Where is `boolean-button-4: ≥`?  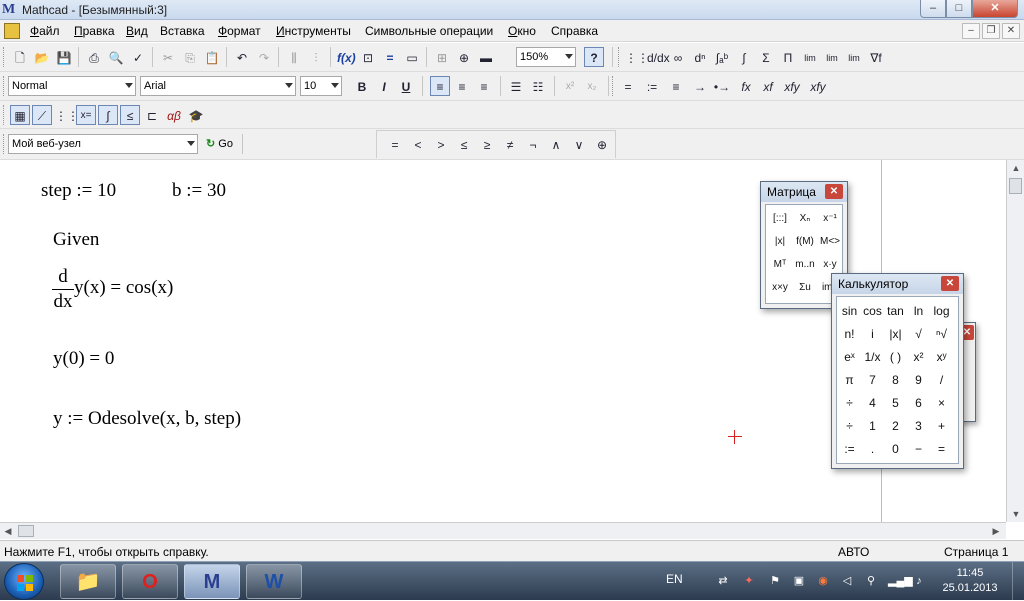
boolean-button-4: ≥ is located at coordinates (487, 144).